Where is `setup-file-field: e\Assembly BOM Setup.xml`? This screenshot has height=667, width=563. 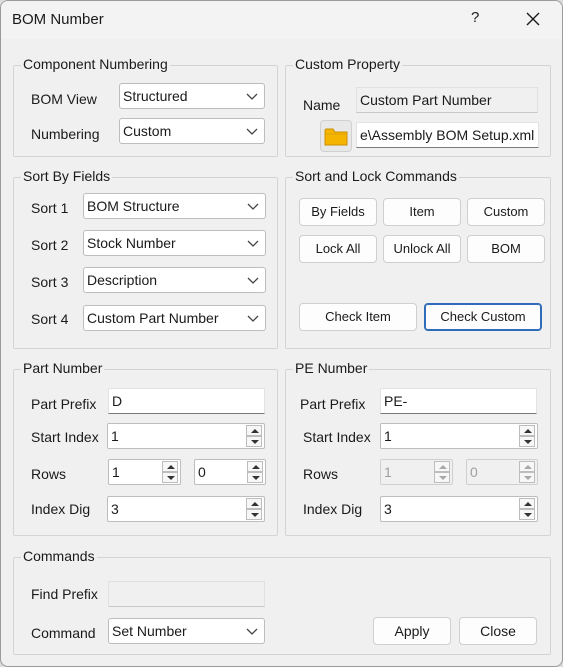
setup-file-field: e\Assembly BOM Setup.xml is located at coordinates (447, 135).